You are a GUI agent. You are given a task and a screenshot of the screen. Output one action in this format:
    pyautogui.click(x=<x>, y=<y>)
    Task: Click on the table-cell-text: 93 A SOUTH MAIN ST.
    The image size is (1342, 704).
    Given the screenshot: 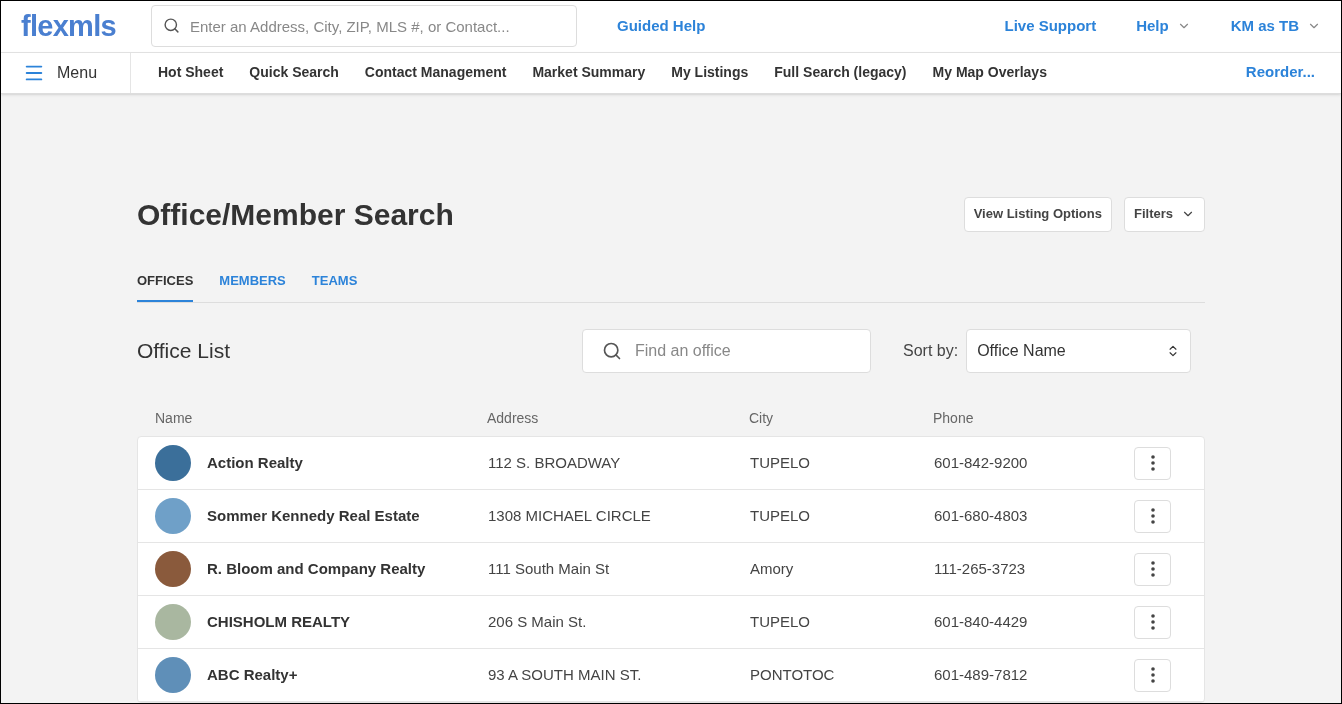 What is the action you would take?
    pyautogui.click(x=565, y=674)
    